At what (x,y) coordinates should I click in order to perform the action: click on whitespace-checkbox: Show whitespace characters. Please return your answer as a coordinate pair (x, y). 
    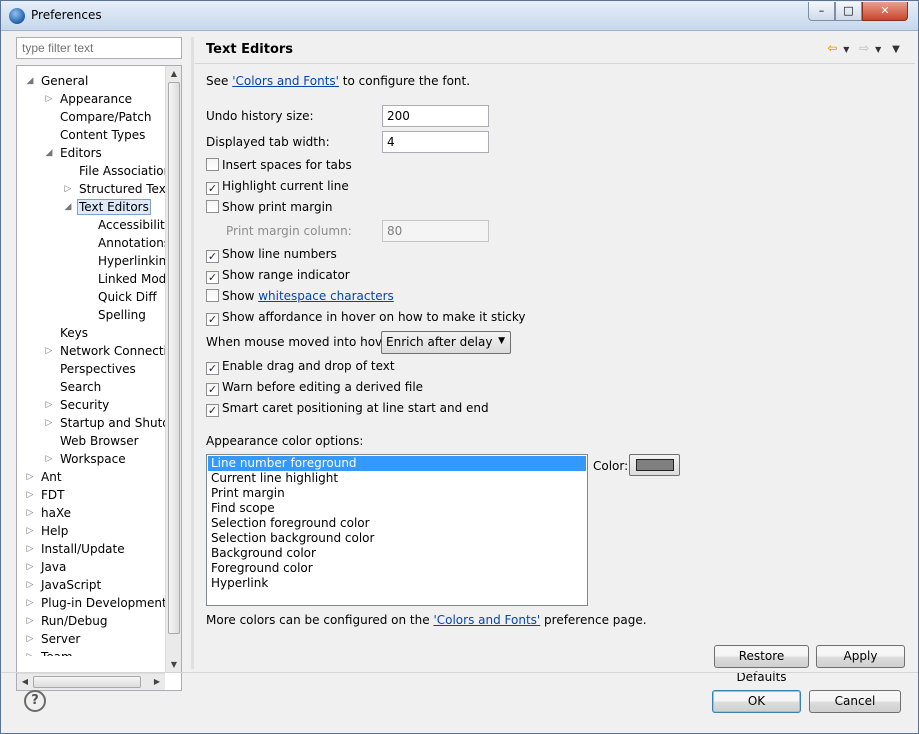
    Looking at the image, I should click on (300, 296).